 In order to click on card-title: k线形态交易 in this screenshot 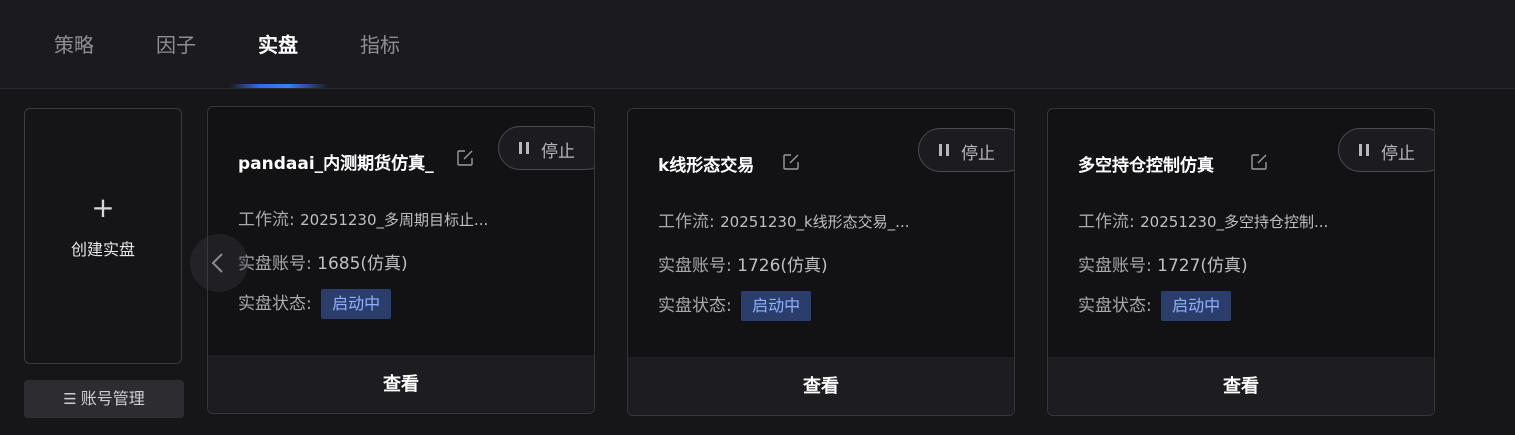, I will do `click(706, 166)`.